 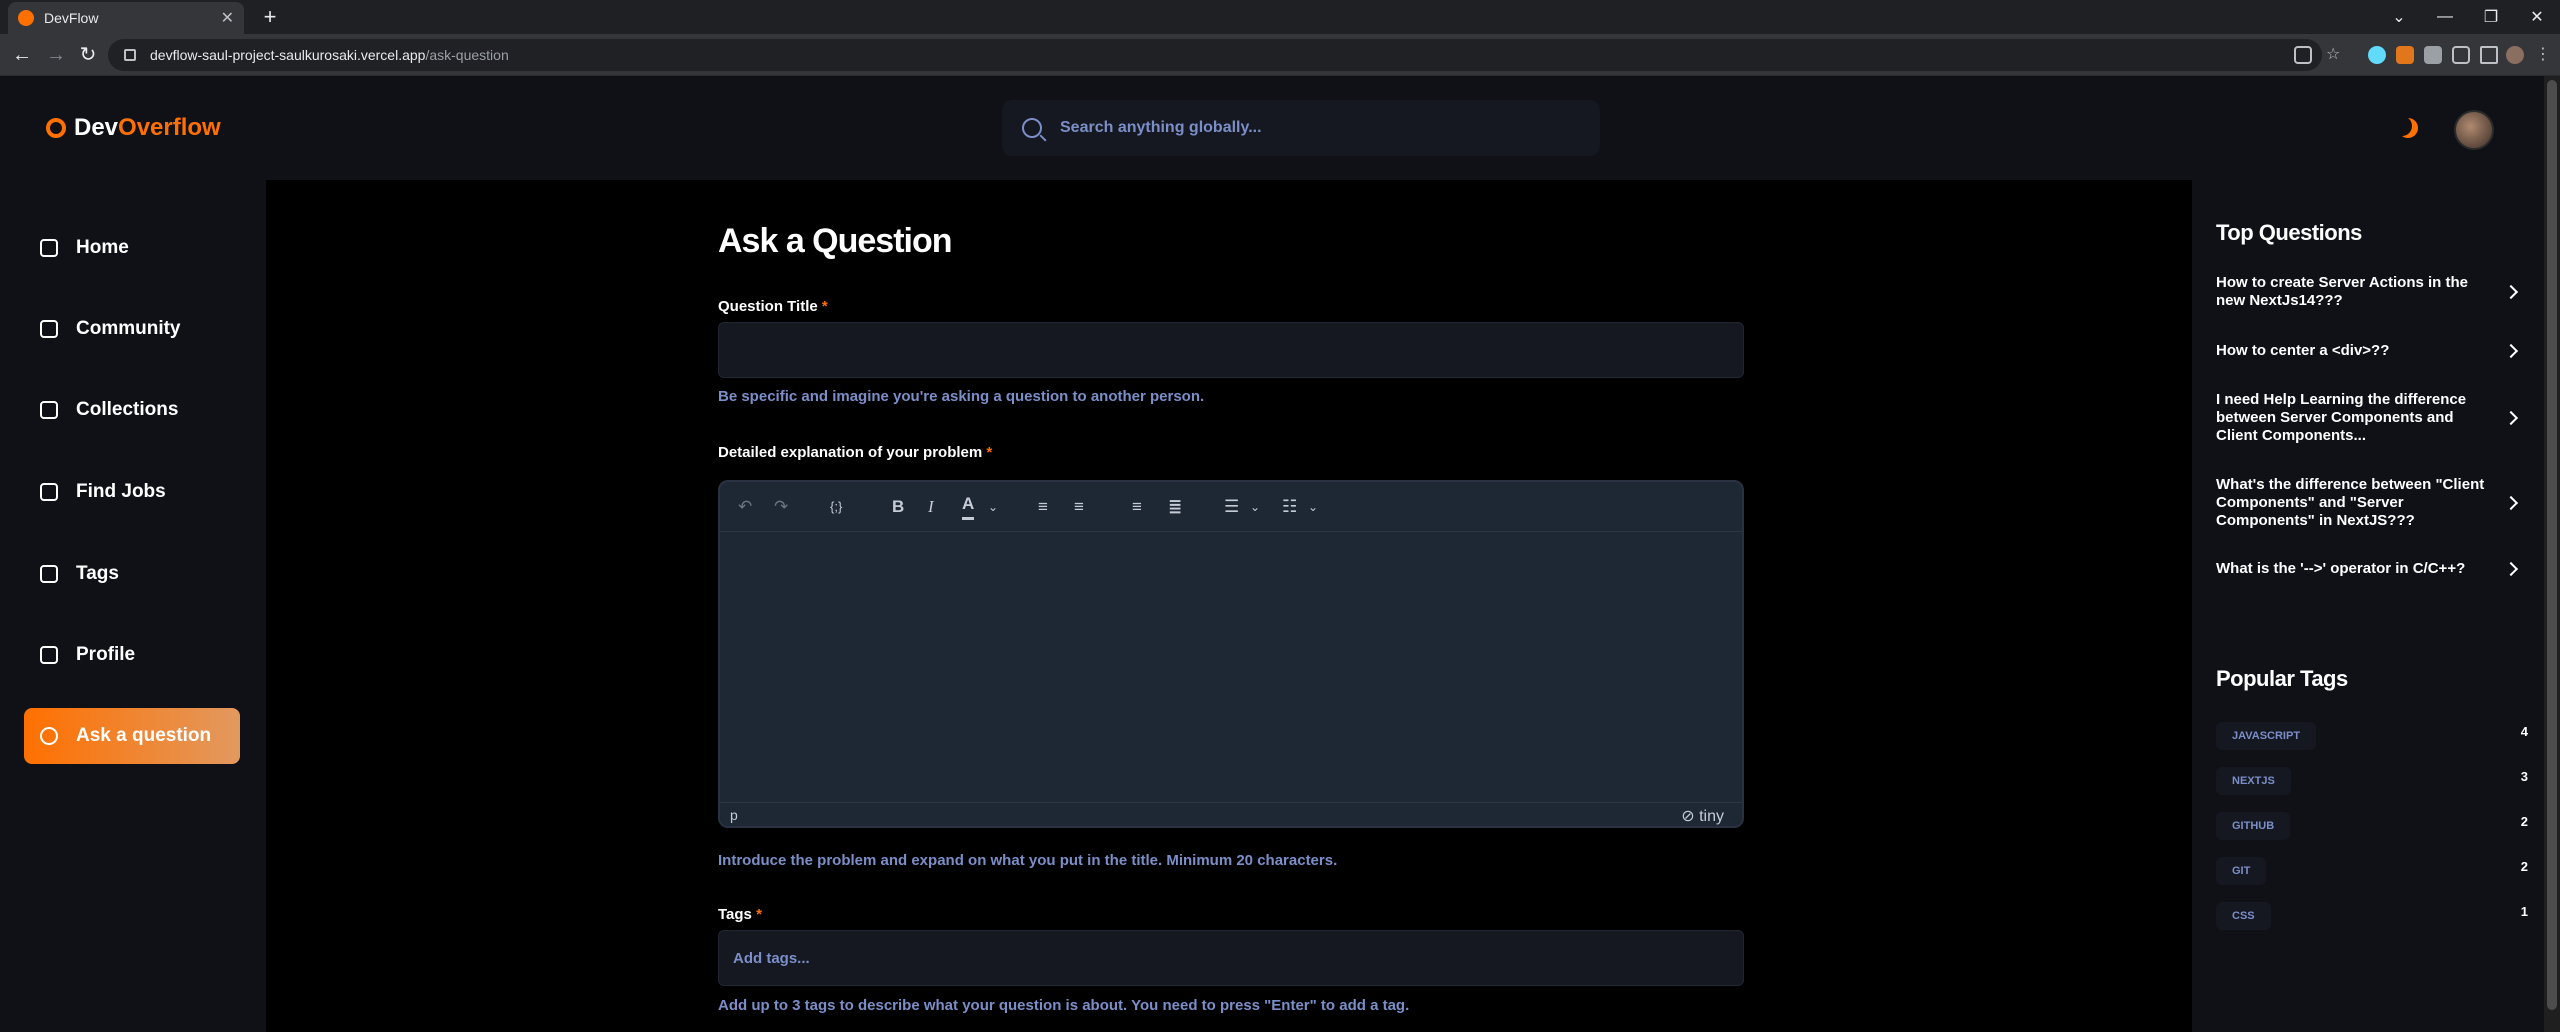 I want to click on numbered-list-dropdown-icon: ⌄, so click(x=1313, y=507).